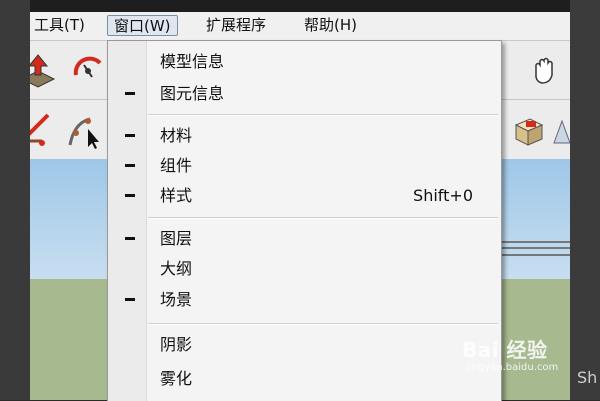 The width and height of the screenshot is (600, 401). Describe the element at coordinates (585, 200) in the screenshot. I see `right-window-edge: Sh` at that location.